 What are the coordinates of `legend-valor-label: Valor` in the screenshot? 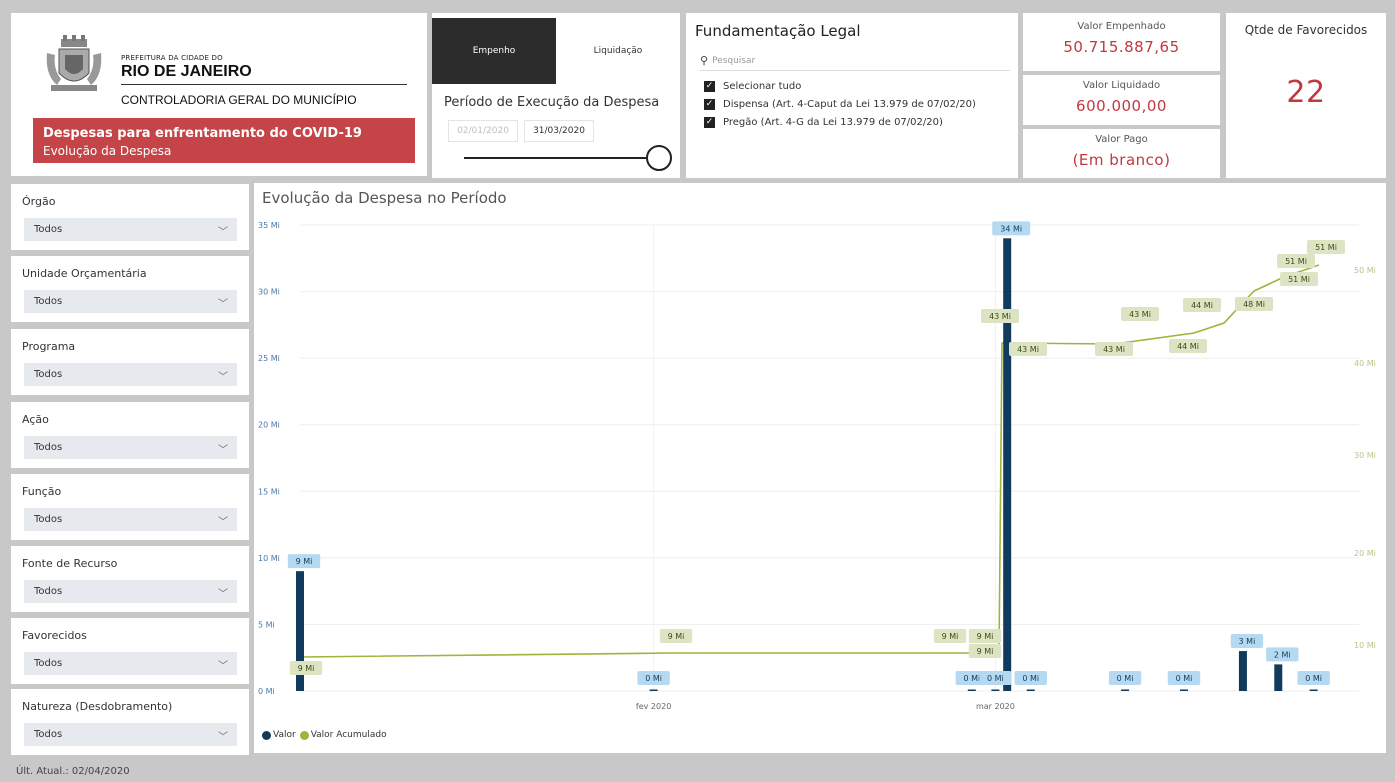 It's located at (284, 735).